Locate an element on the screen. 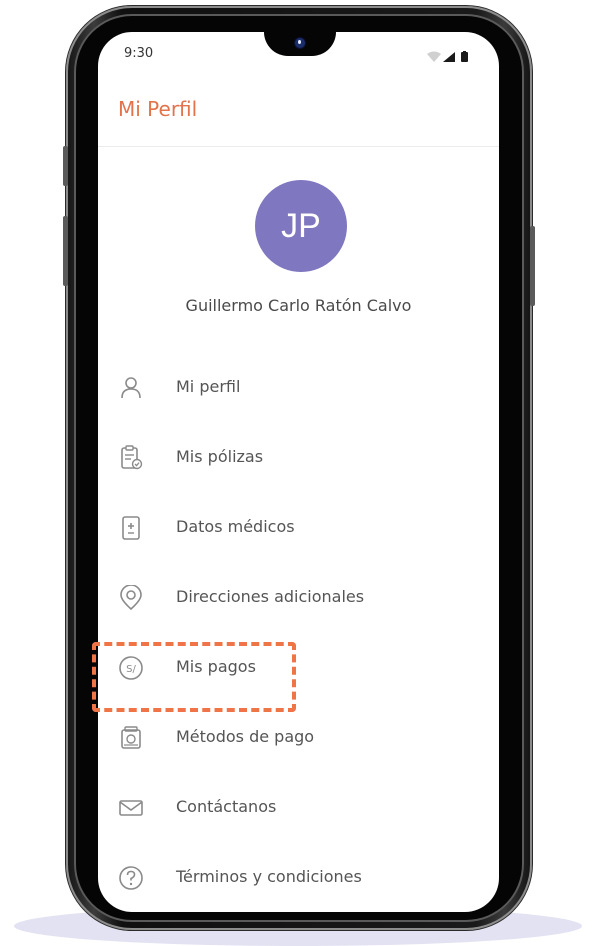 The image size is (596, 946). menu-label: Mis pólizas is located at coordinates (220, 456).